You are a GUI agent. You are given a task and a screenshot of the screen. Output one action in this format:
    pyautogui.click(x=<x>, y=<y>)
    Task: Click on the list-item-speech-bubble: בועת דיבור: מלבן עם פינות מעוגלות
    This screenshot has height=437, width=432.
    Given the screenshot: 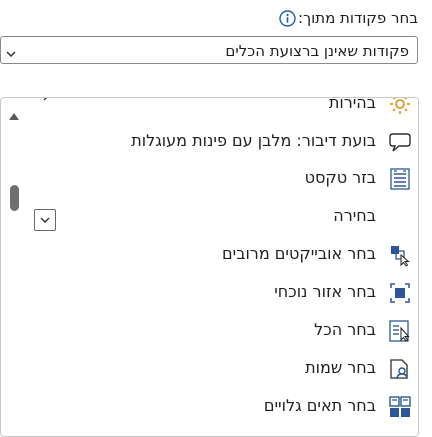 What is the action you would take?
    pyautogui.click(x=209, y=142)
    